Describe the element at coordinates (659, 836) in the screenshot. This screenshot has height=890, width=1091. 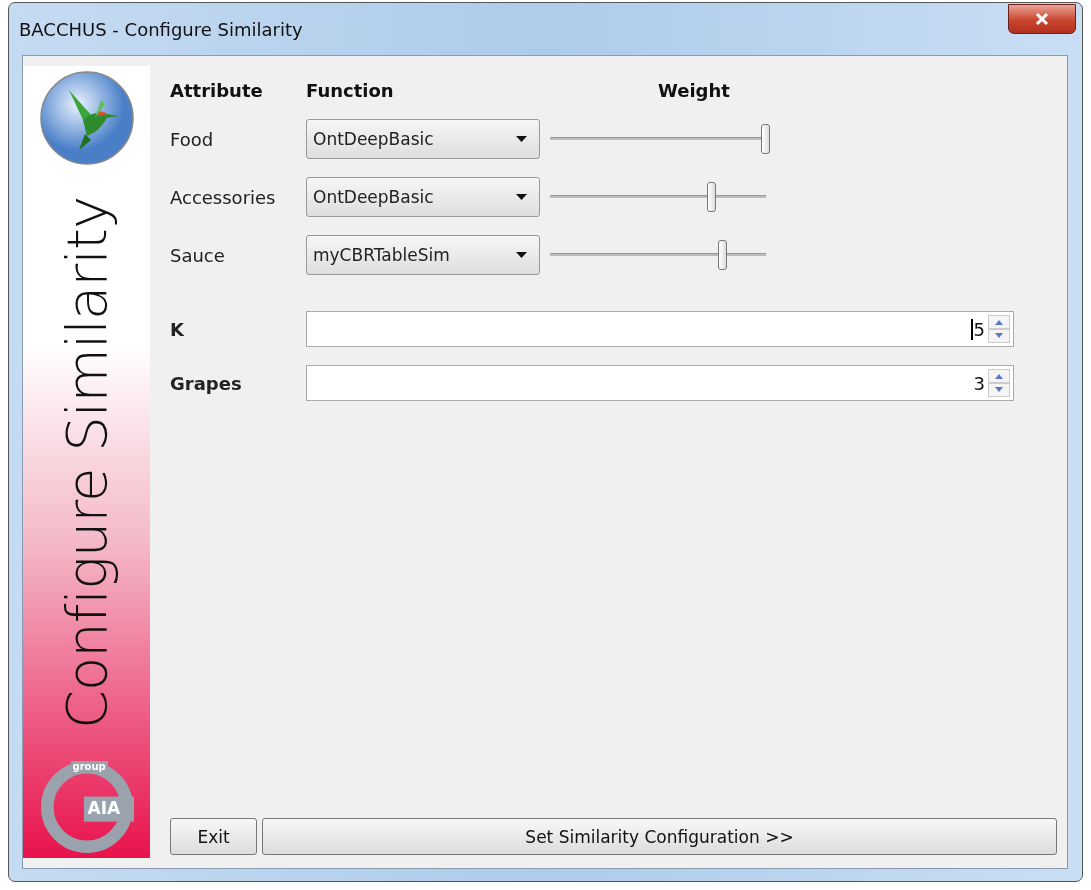
I see `dialog-button: Set Similarity Configuration >>` at that location.